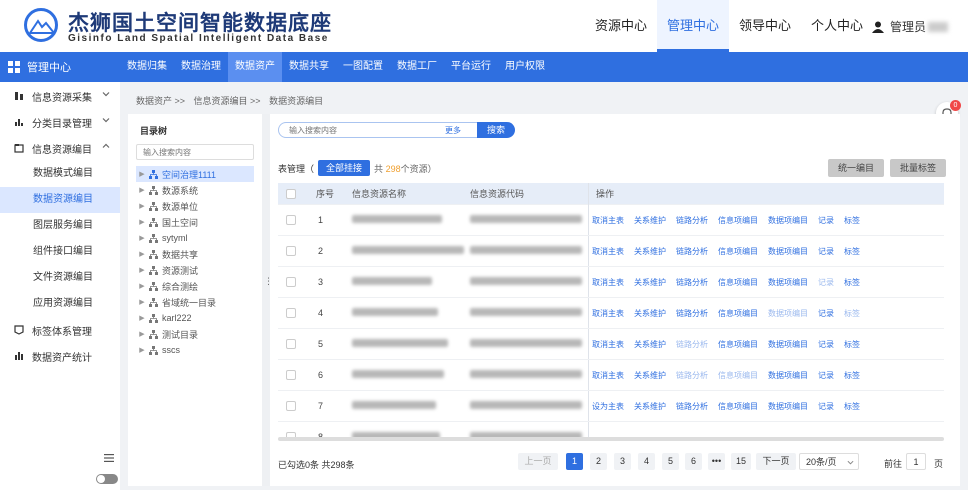 Image resolution: width=968 pixels, height=490 pixels. What do you see at coordinates (837, 26) in the screenshot?
I see `top-nav-personal-center: 个人中心` at bounding box center [837, 26].